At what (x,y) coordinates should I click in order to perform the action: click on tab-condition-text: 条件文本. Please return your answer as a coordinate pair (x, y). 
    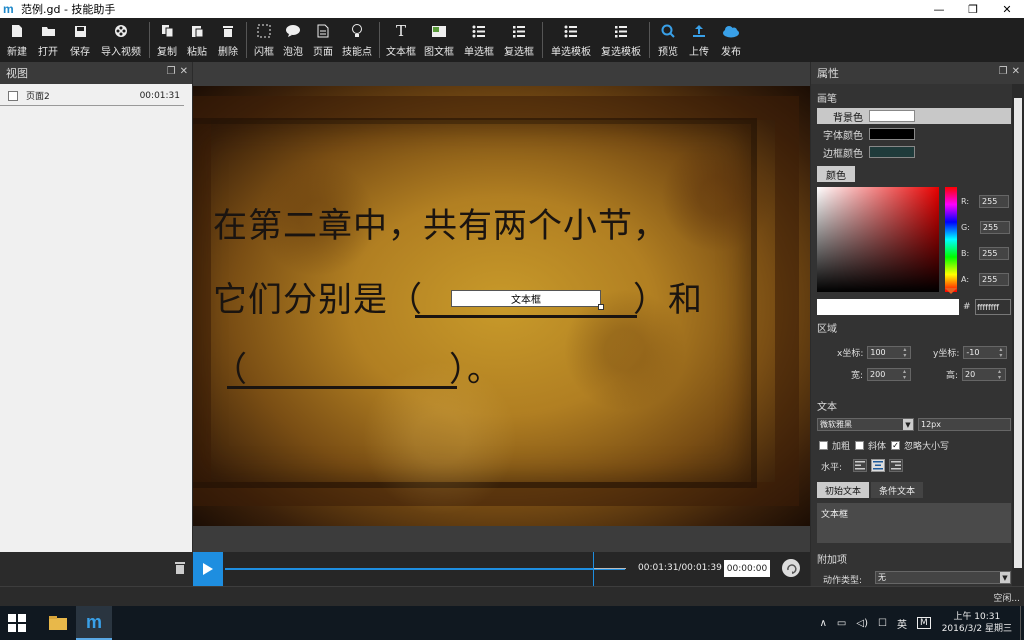
    Looking at the image, I should click on (897, 490).